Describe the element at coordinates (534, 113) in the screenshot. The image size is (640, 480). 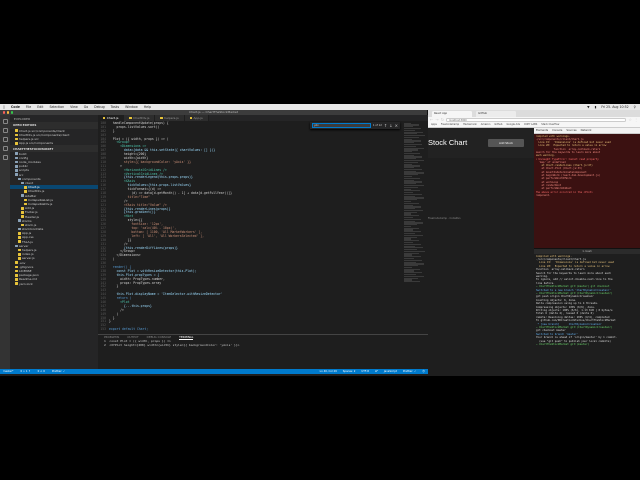
I see `browser-tabs: React App GitHub` at that location.